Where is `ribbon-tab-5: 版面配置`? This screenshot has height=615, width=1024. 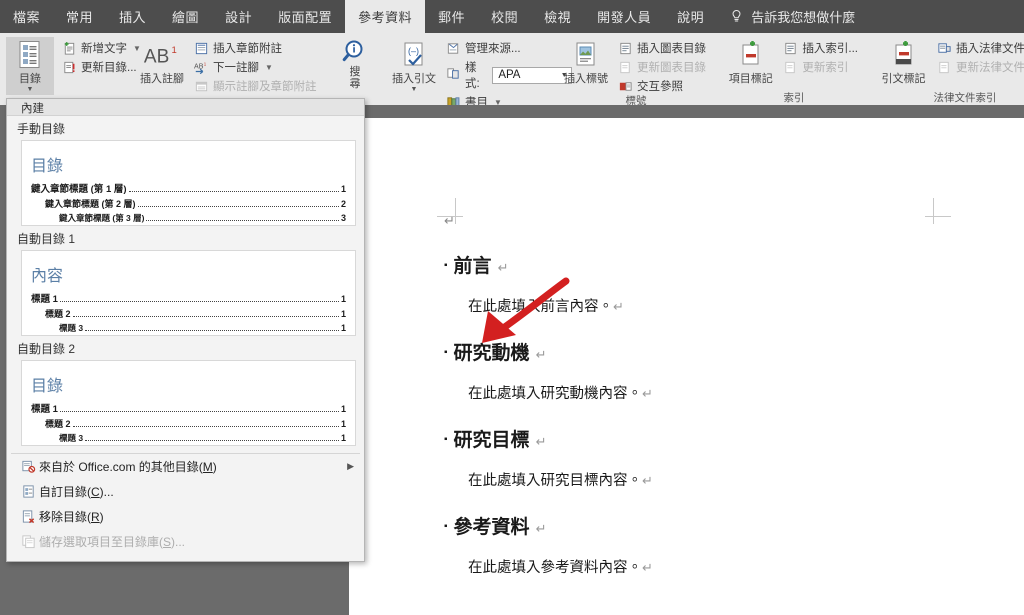 ribbon-tab-5: 版面配置 is located at coordinates (305, 16).